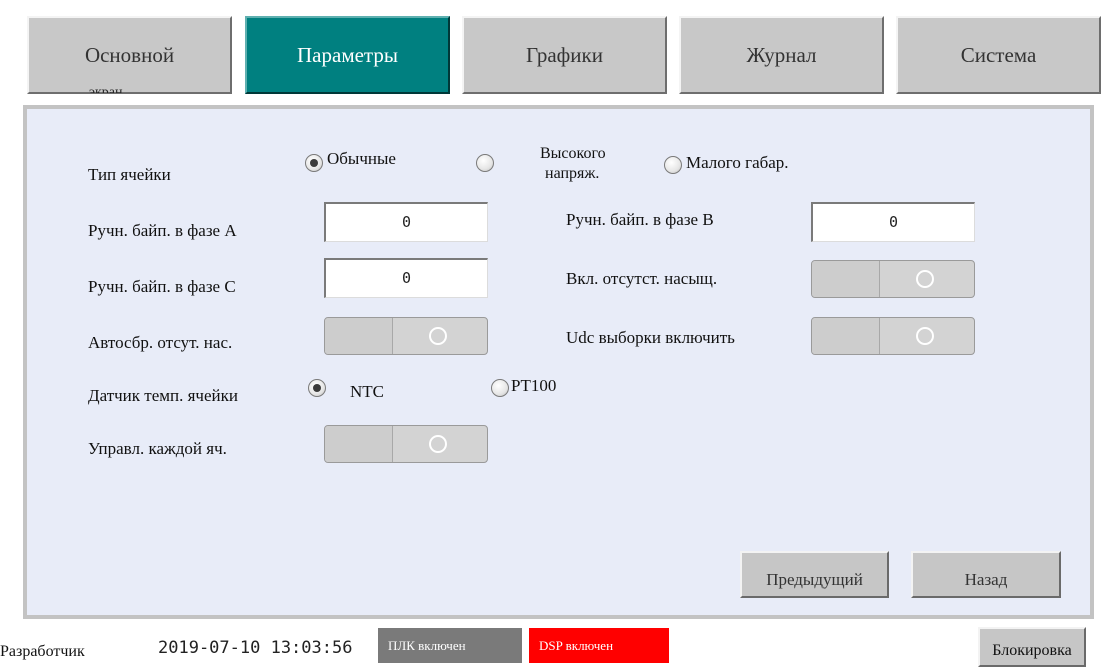  What do you see at coordinates (673, 165) in the screenshot?
I see `radio-cell-compact` at bounding box center [673, 165].